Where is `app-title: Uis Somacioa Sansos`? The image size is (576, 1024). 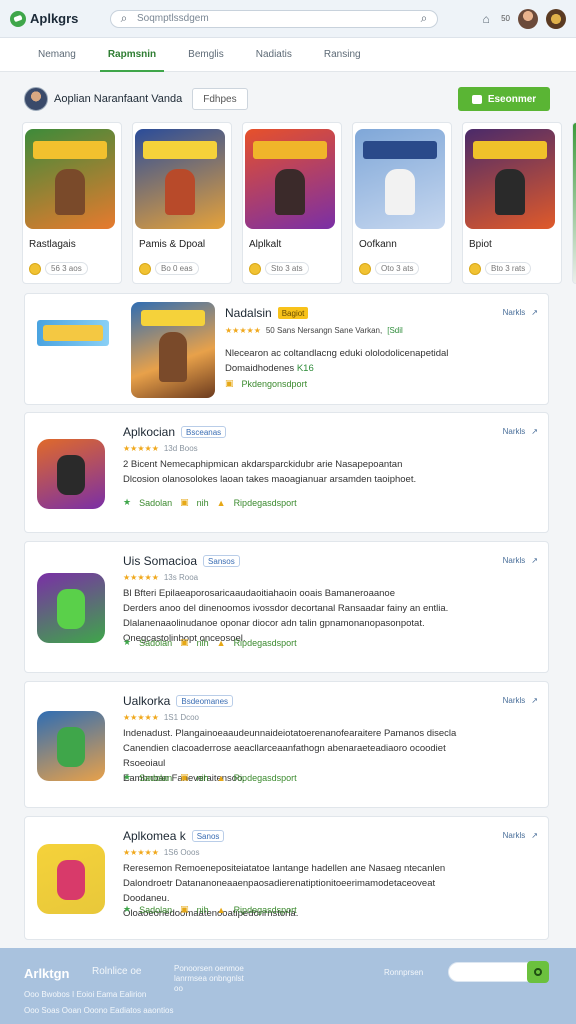
app-title: Uis Somacioa Sansos is located at coordinates (181, 561).